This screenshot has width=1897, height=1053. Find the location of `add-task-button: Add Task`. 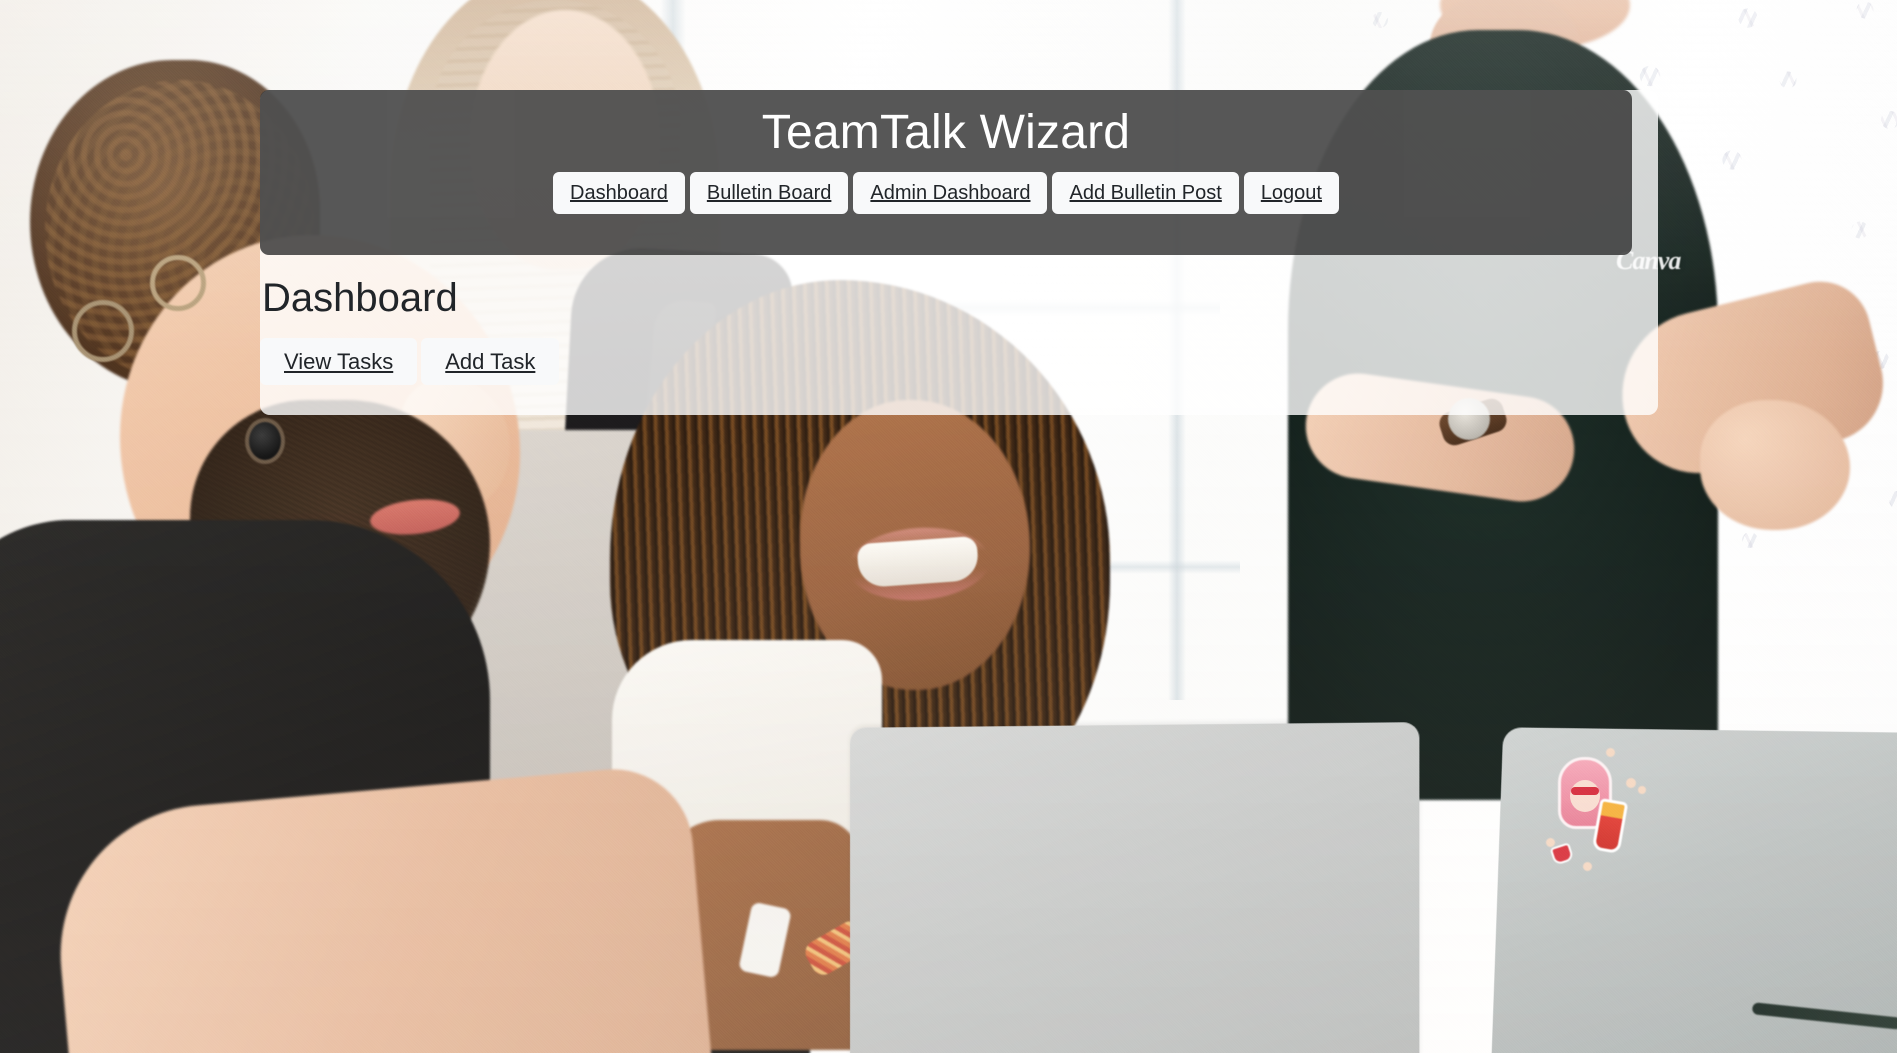

add-task-button: Add Task is located at coordinates (490, 361).